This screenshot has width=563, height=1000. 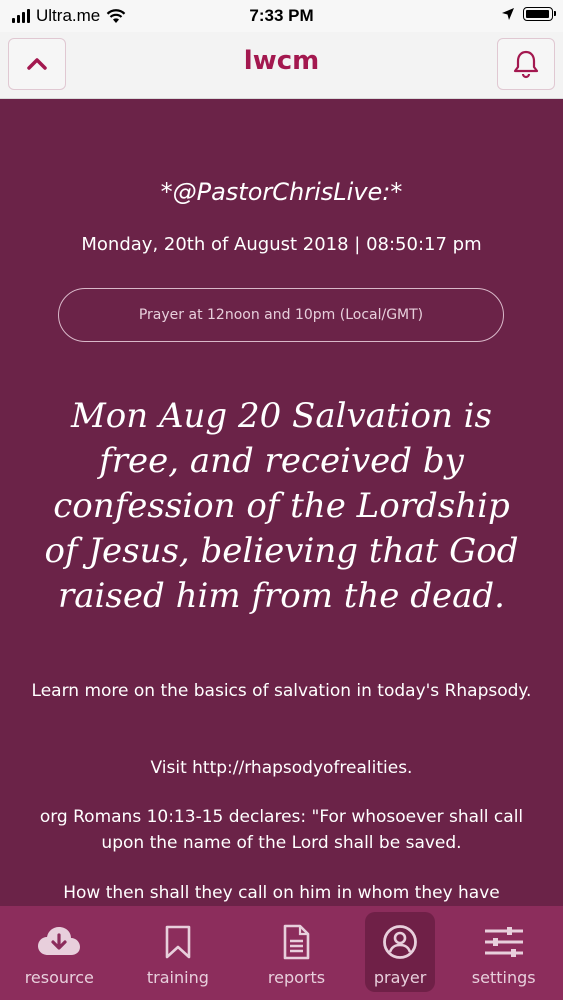 I want to click on sliders-icon, so click(x=503, y=942).